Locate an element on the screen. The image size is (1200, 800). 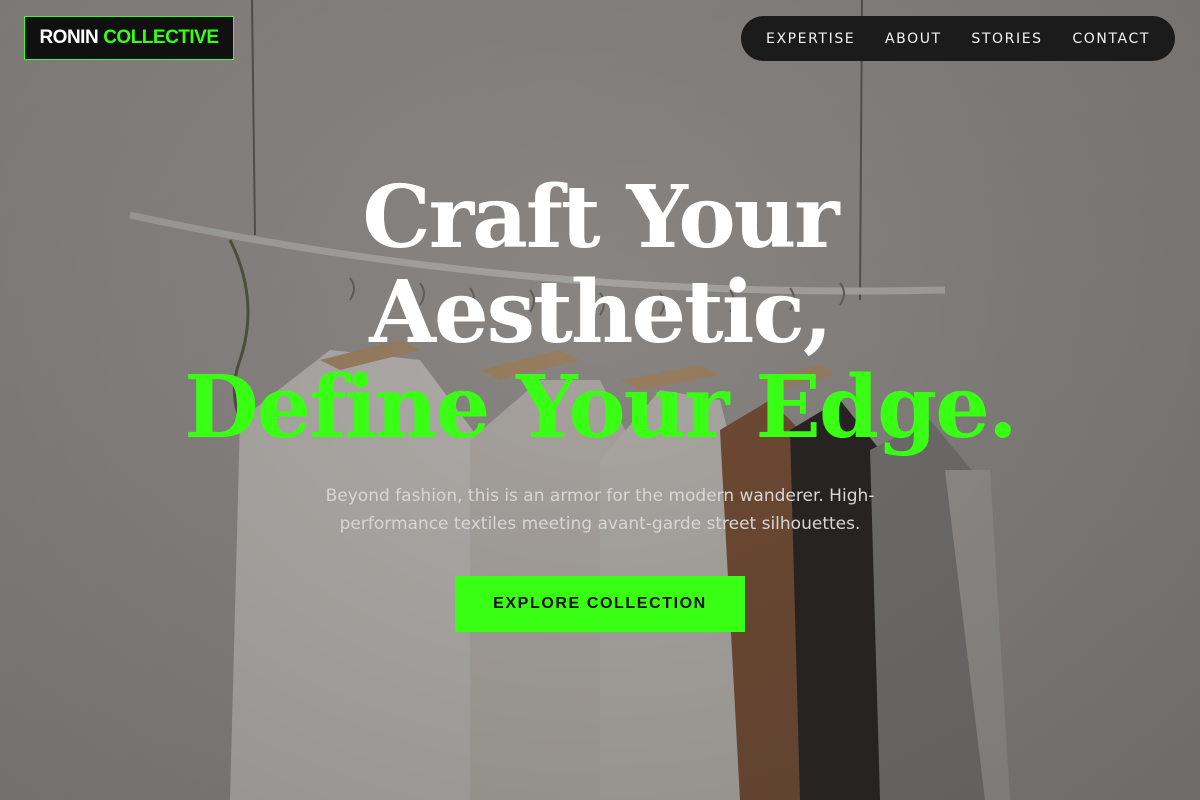
explore-collection-button: EXPLORE COLLECTION is located at coordinates (600, 604).